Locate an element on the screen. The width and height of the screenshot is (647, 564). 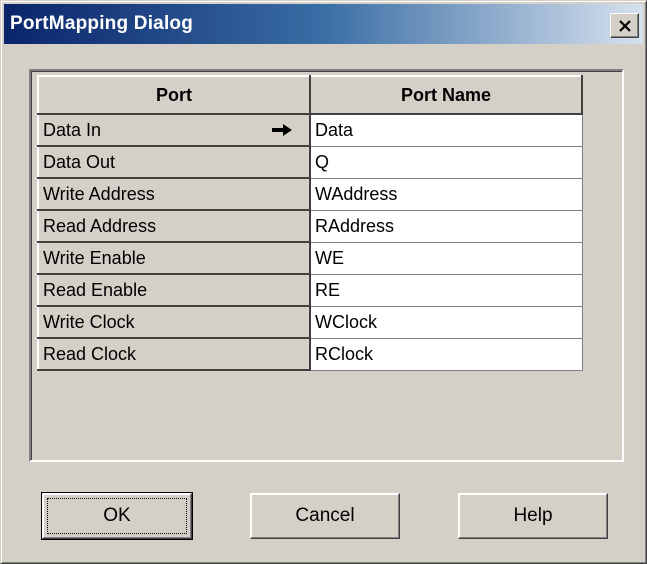
cancel-button: Cancel is located at coordinates (325, 516).